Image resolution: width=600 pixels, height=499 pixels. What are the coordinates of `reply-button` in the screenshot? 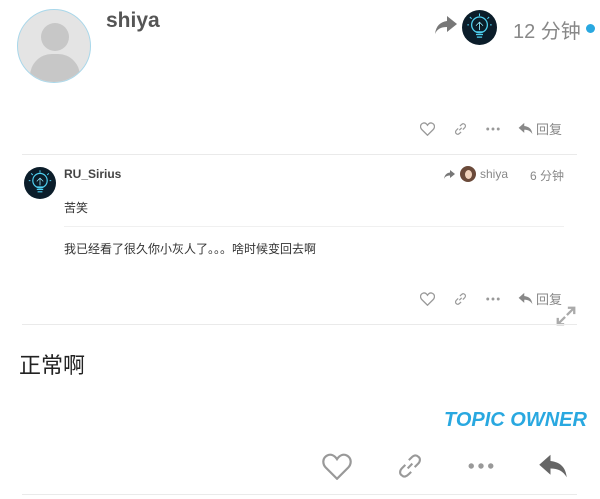 It's located at (553, 466).